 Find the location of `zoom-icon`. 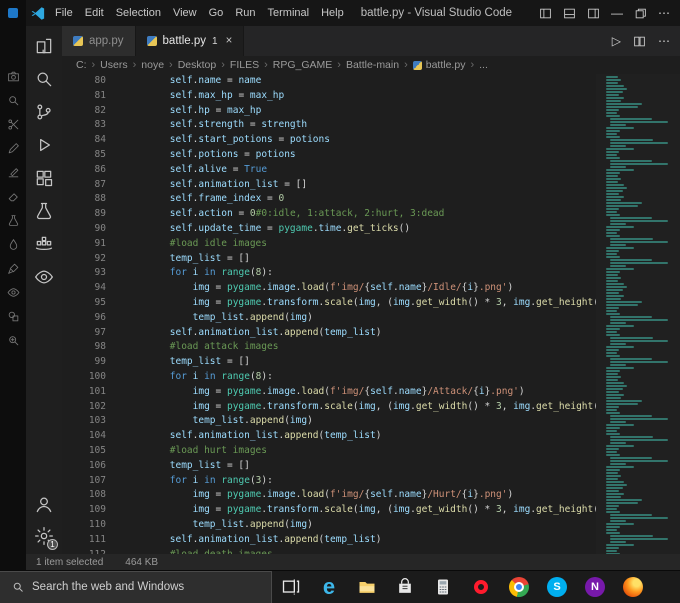

zoom-icon is located at coordinates (13, 340).